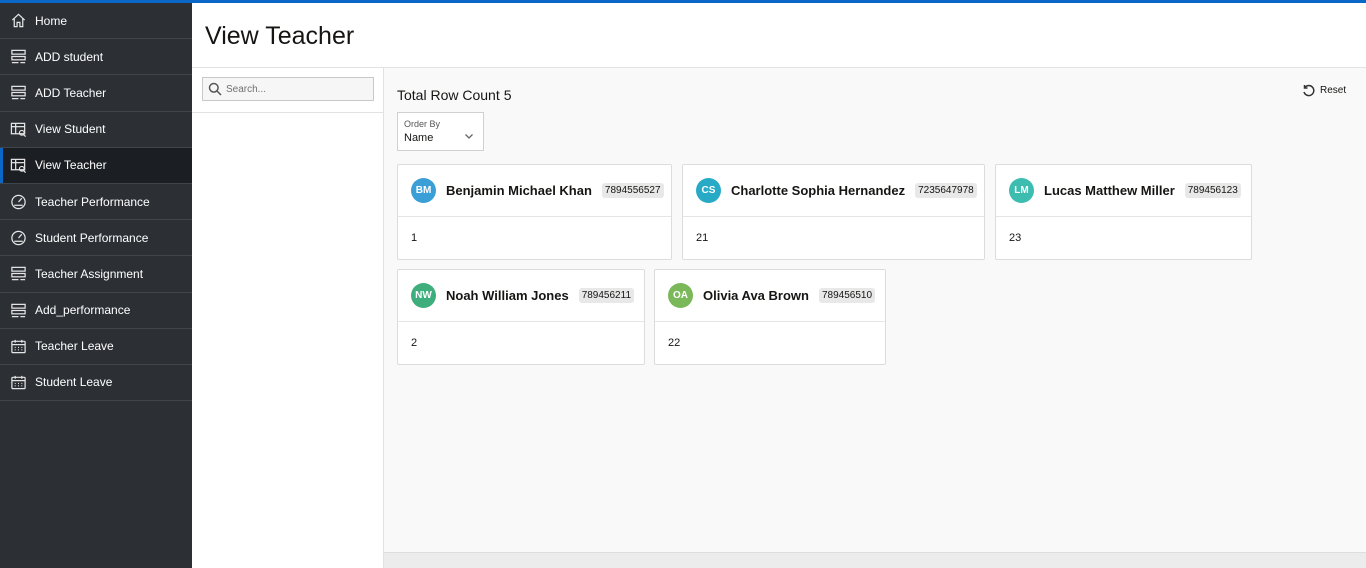  I want to click on search-panel, so click(288, 318).